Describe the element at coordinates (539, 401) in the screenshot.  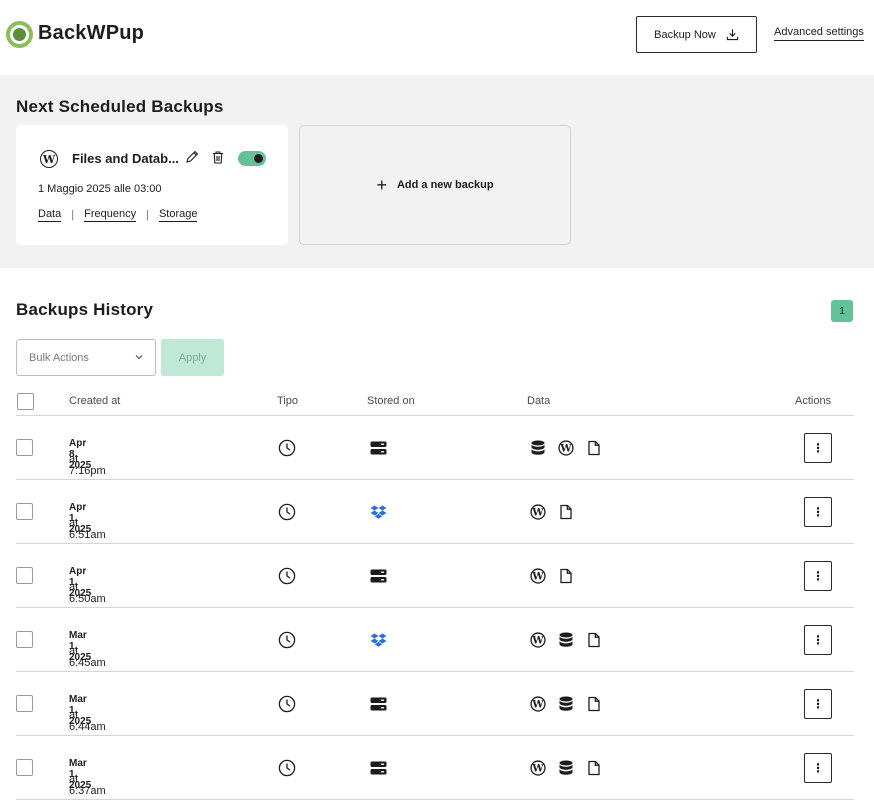
I see `column-data: Data` at that location.